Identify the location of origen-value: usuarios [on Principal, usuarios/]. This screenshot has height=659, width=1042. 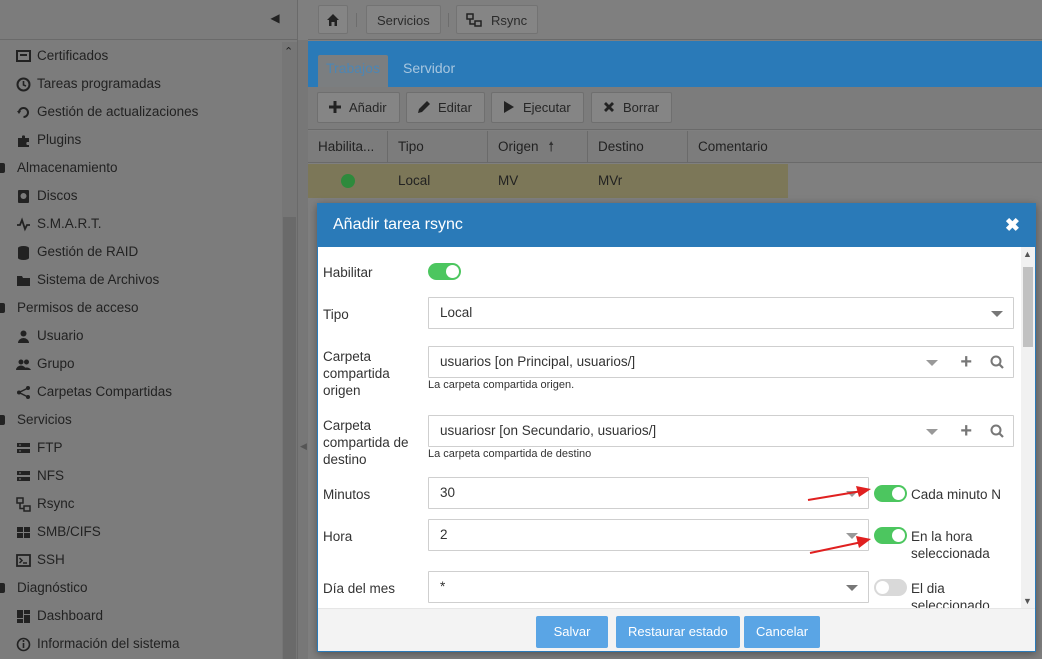
(538, 361).